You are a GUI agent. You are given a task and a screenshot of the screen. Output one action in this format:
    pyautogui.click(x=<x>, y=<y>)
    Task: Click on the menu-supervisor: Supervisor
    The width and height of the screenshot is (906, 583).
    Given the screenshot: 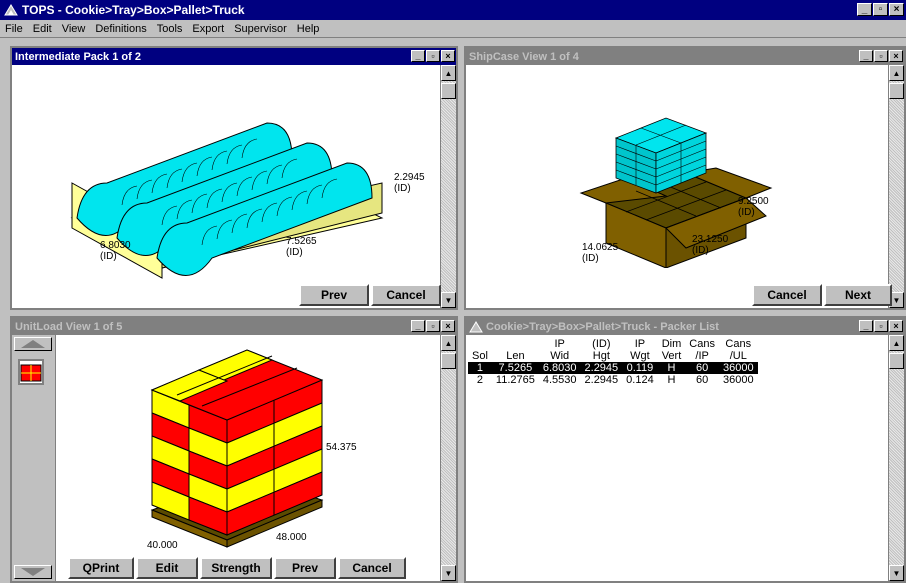 What is the action you would take?
    pyautogui.click(x=260, y=29)
    